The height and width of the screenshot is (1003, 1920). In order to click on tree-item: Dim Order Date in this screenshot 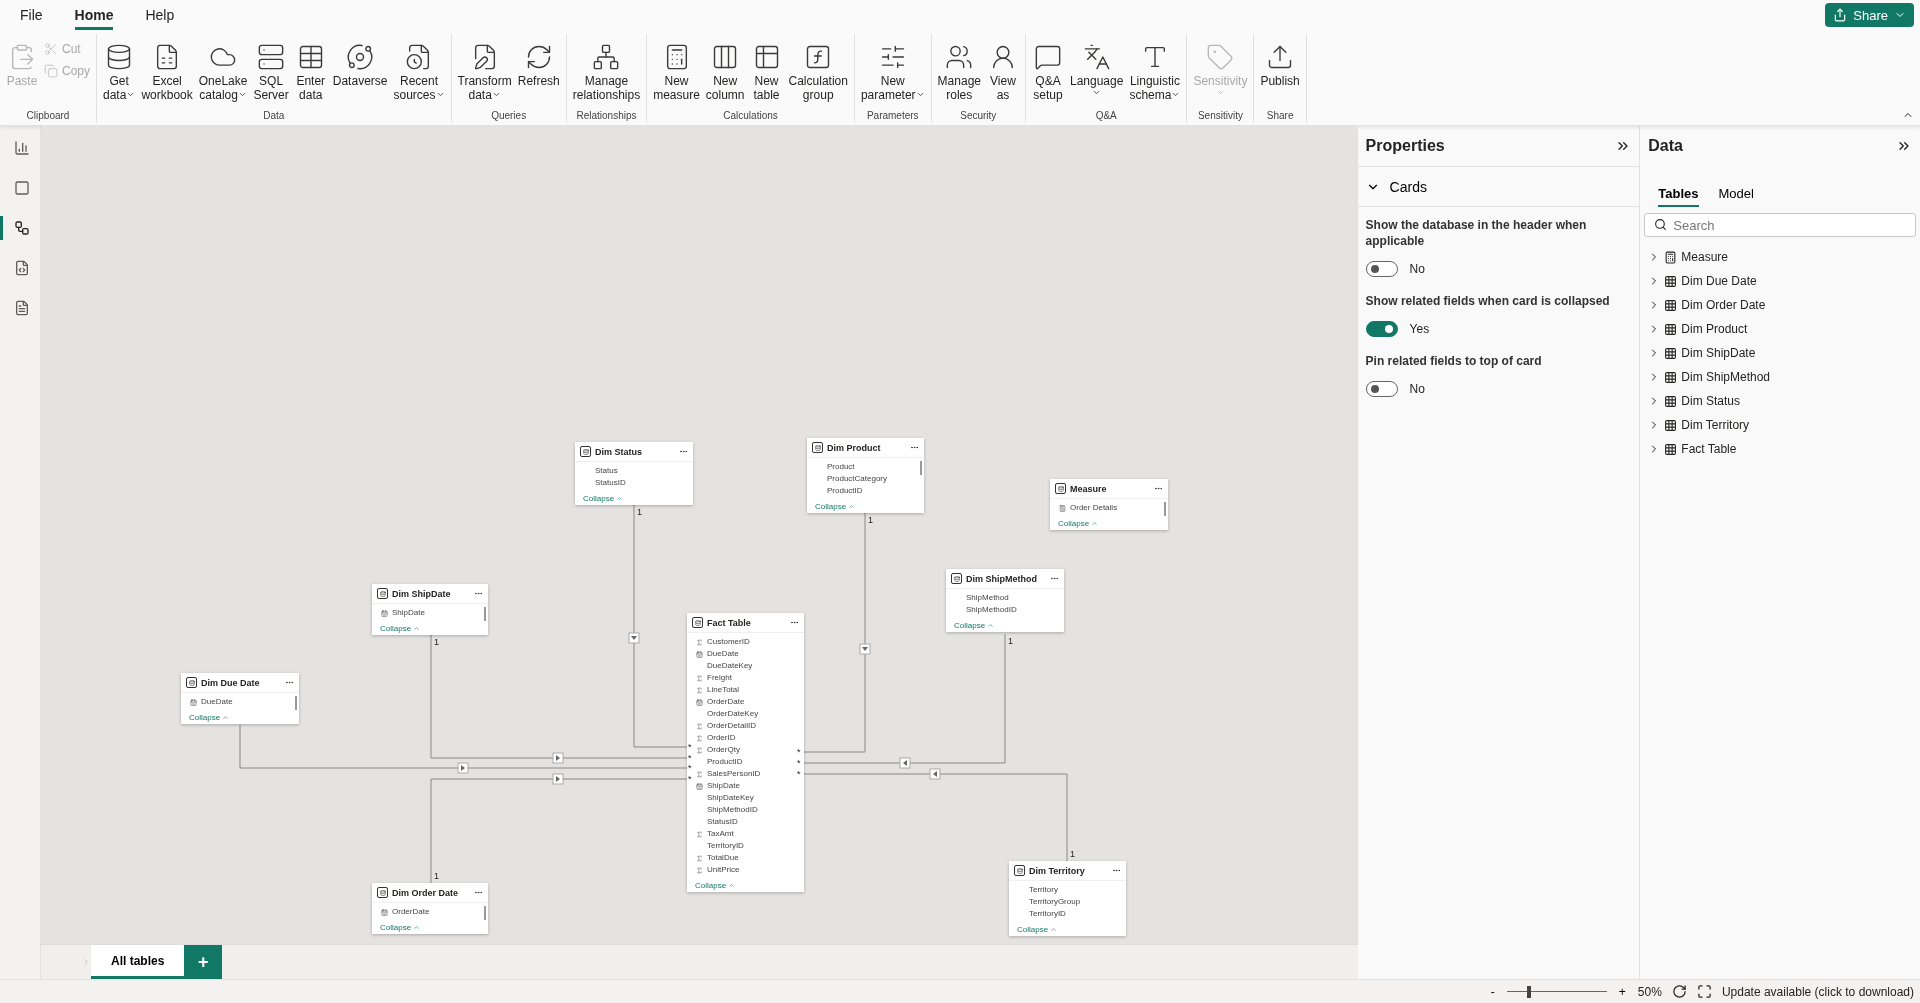, I will do `click(1780, 305)`.